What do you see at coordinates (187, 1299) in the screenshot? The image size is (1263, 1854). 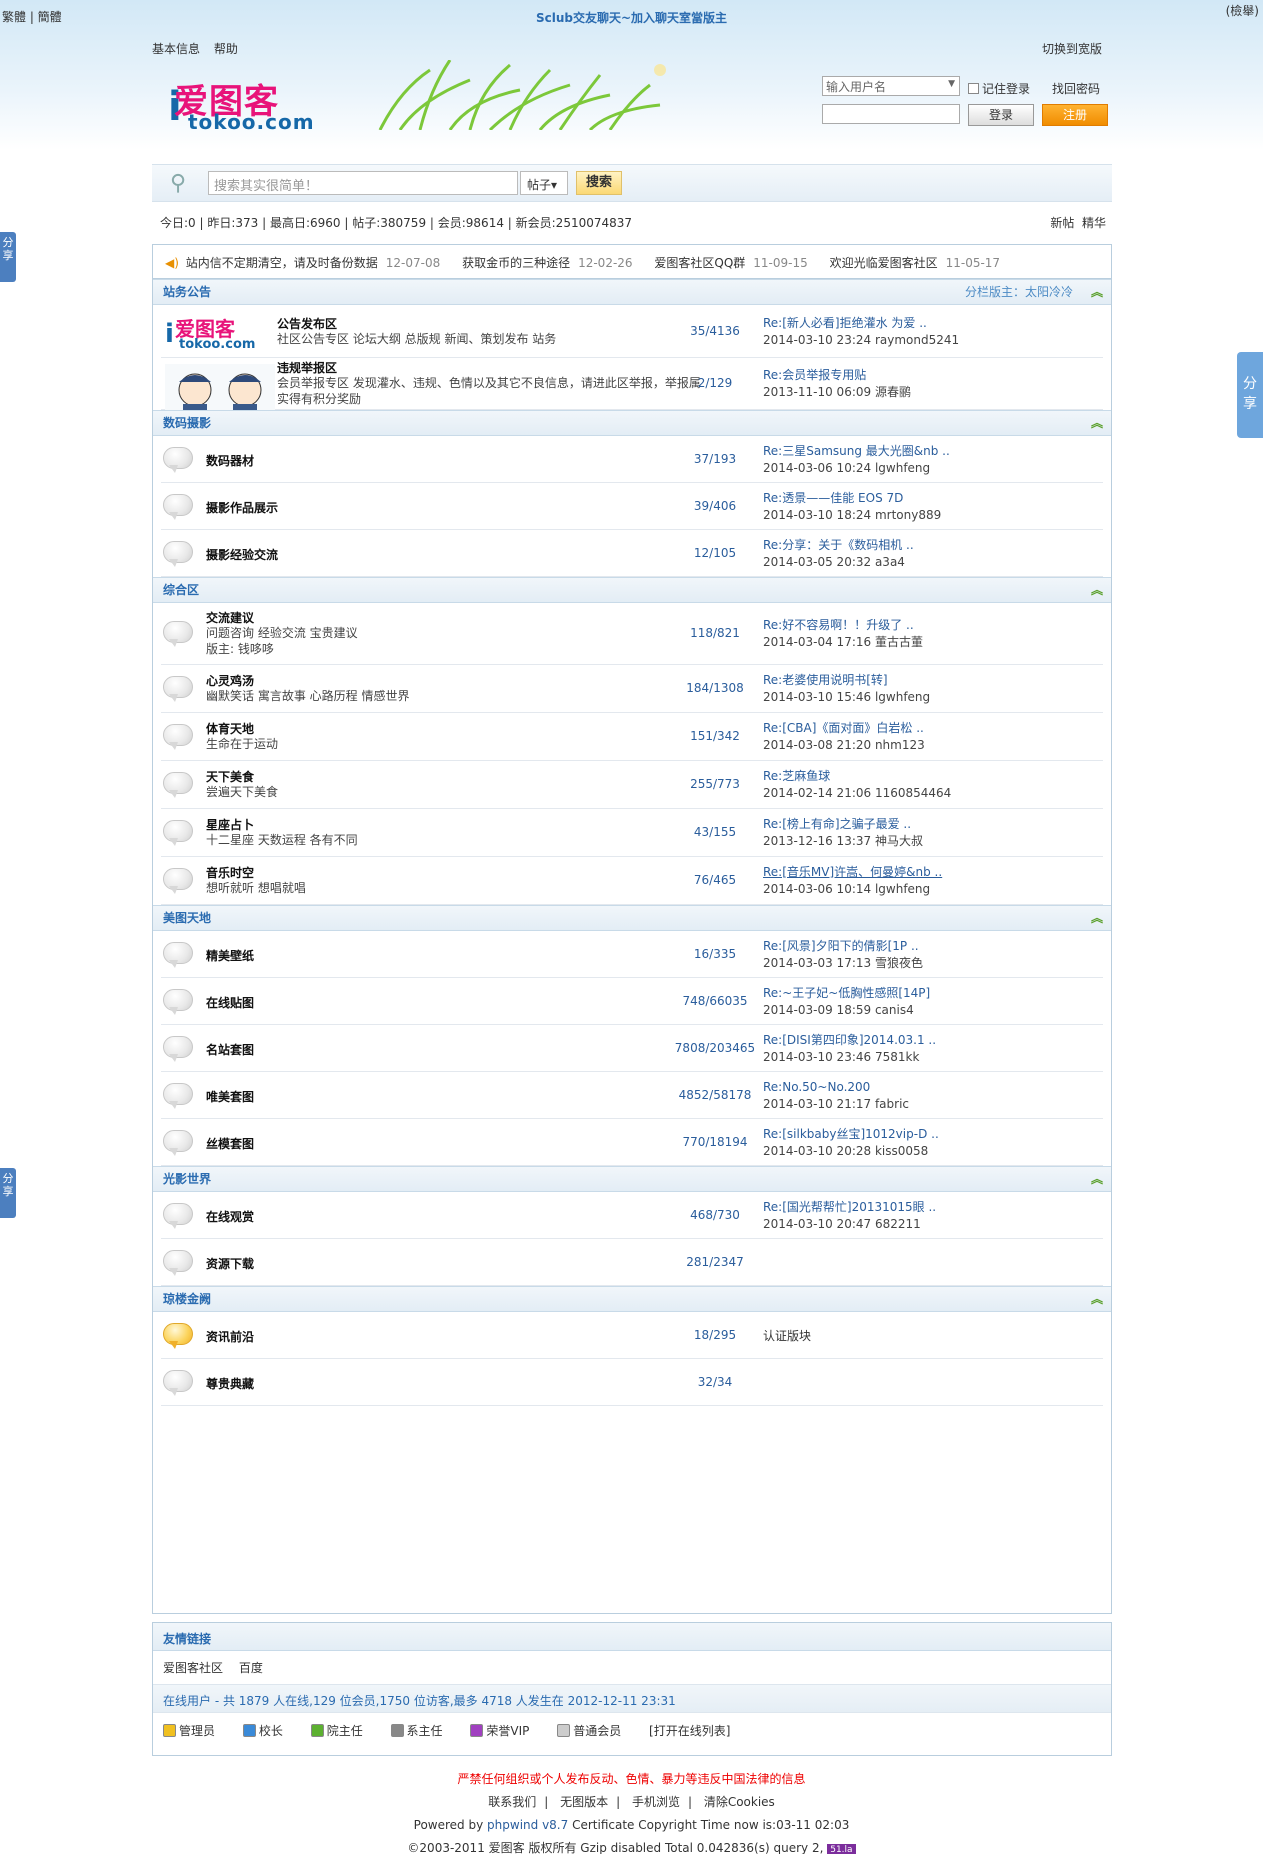 I see `category-title: 琼楼金阙` at bounding box center [187, 1299].